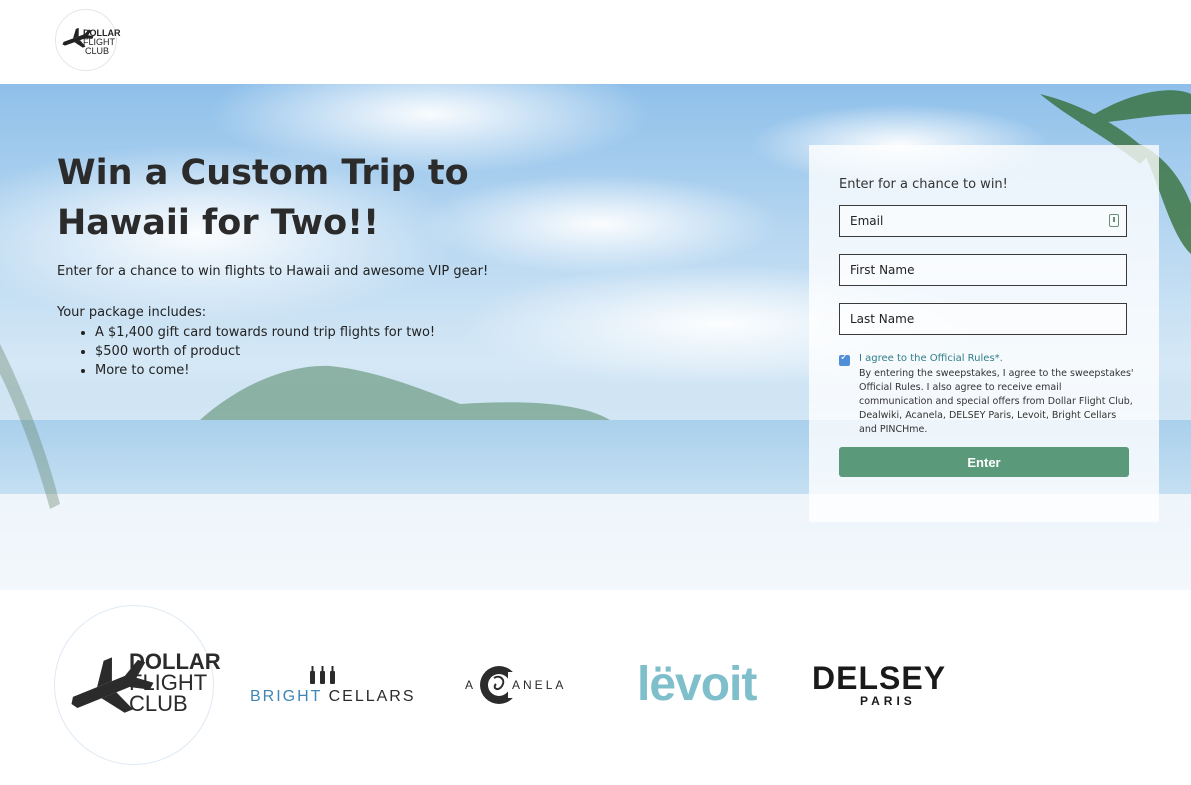 Image resolution: width=1191 pixels, height=785 pixels. Describe the element at coordinates (263, 198) in the screenshot. I see `hero-title: Win a Custom Trip to Hawaii for Two!!` at that location.